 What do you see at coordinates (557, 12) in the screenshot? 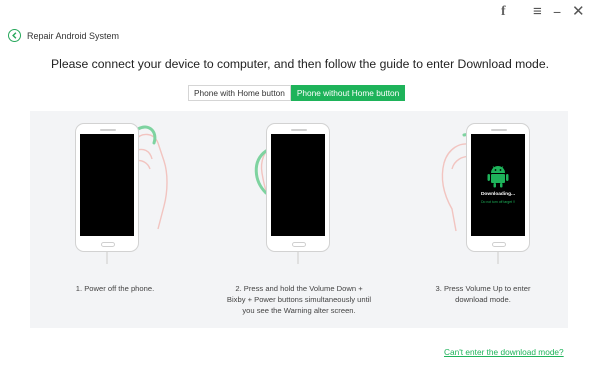
I see `minimize-icon: −` at bounding box center [557, 12].